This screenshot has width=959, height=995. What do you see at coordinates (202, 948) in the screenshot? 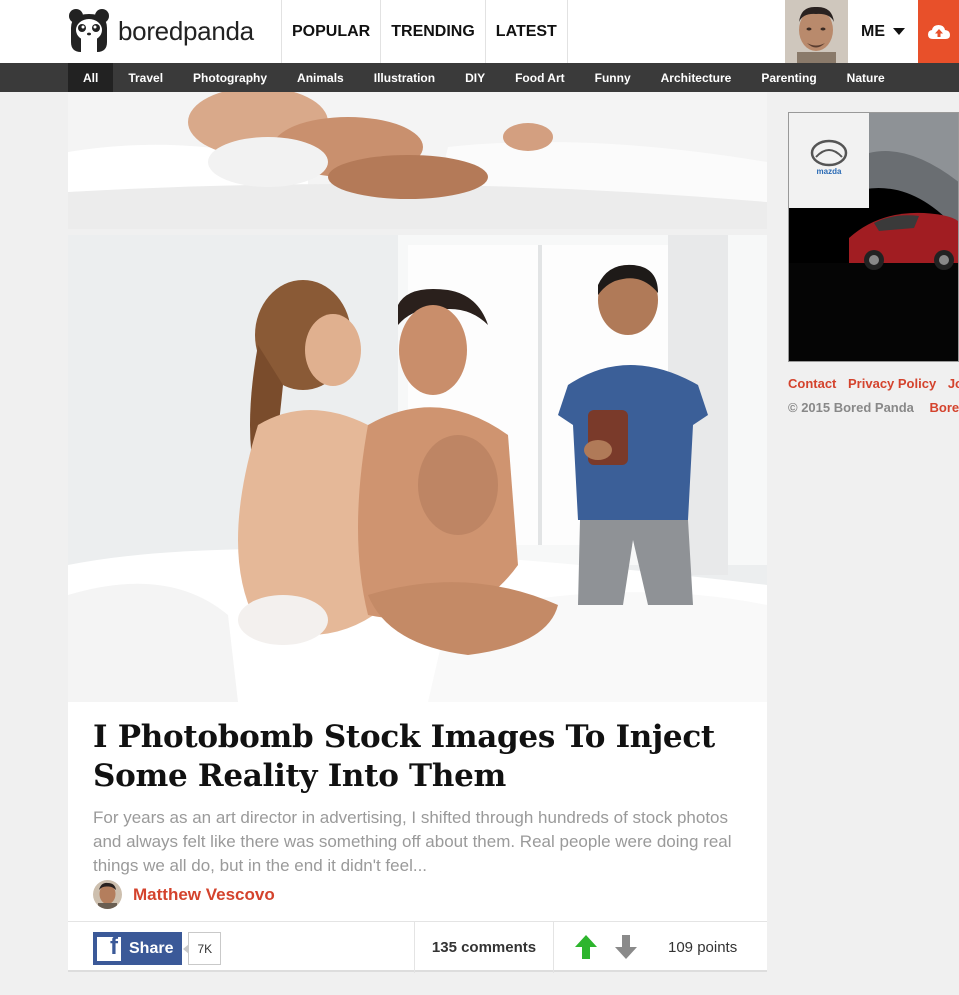
I see `share-count: 7K` at bounding box center [202, 948].